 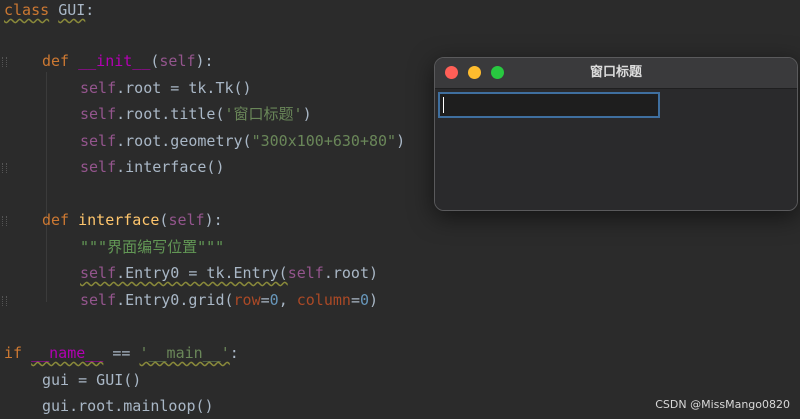 What do you see at coordinates (247, 300) in the screenshot?
I see `keyword-arg: row` at bounding box center [247, 300].